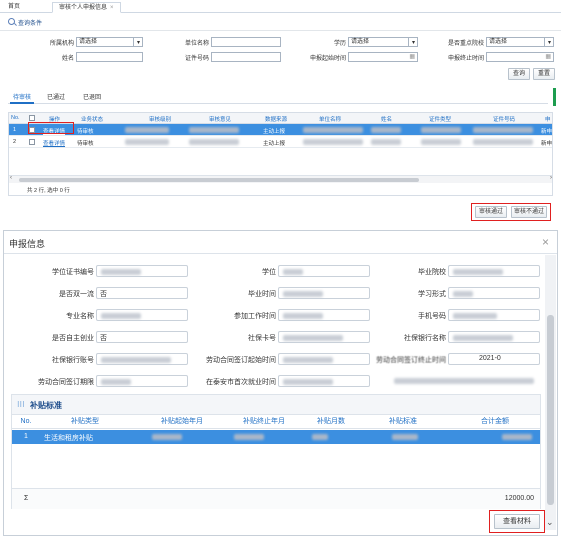 This screenshot has height=538, width=561. I want to click on col-end-month: 补贴终止年月, so click(264, 421).